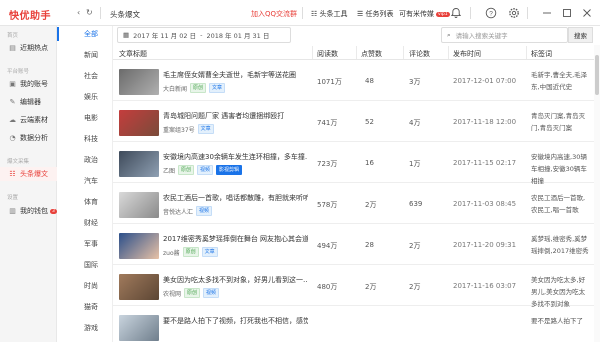  I want to click on category-item: 政治, so click(85, 160).